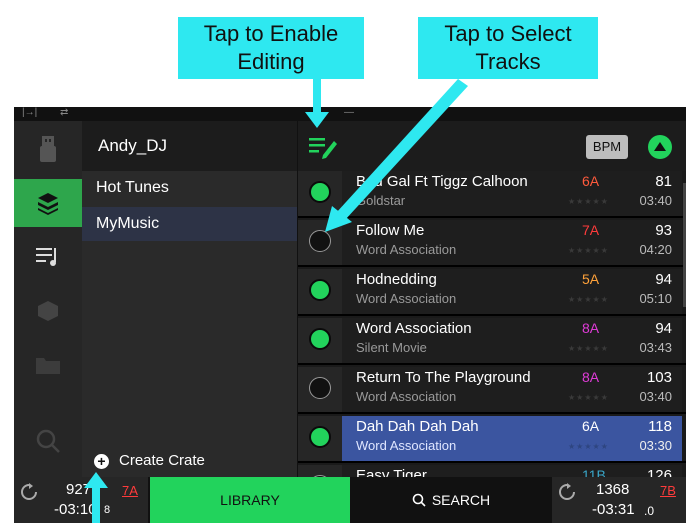 This screenshot has width=689, height=523. What do you see at coordinates (96, 480) in the screenshot?
I see `arrow-create-head` at bounding box center [96, 480].